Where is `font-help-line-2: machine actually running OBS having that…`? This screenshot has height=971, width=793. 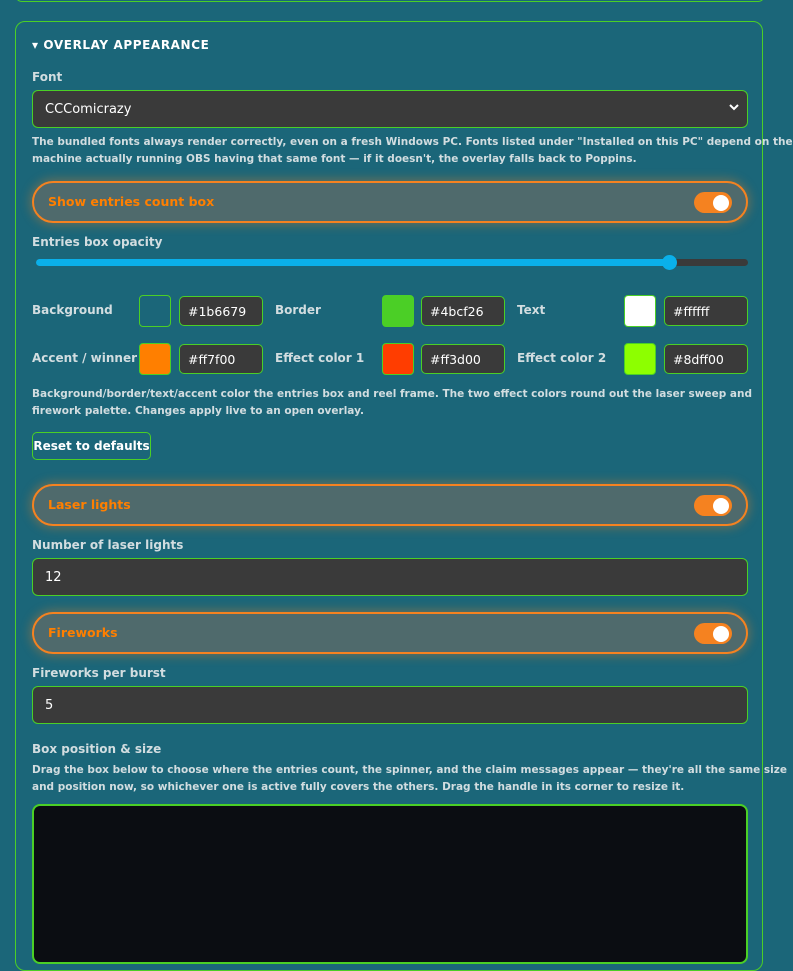
font-help-line-2: machine actually running OBS having that… is located at coordinates (334, 159).